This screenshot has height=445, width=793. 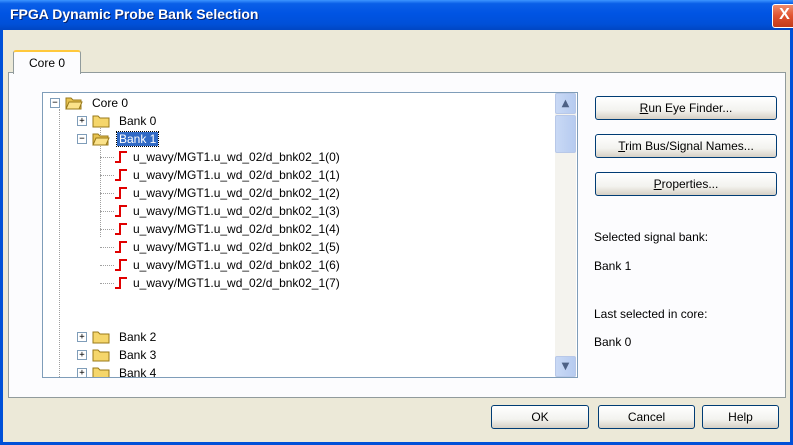 I want to click on mnemonic: R, so click(x=644, y=108).